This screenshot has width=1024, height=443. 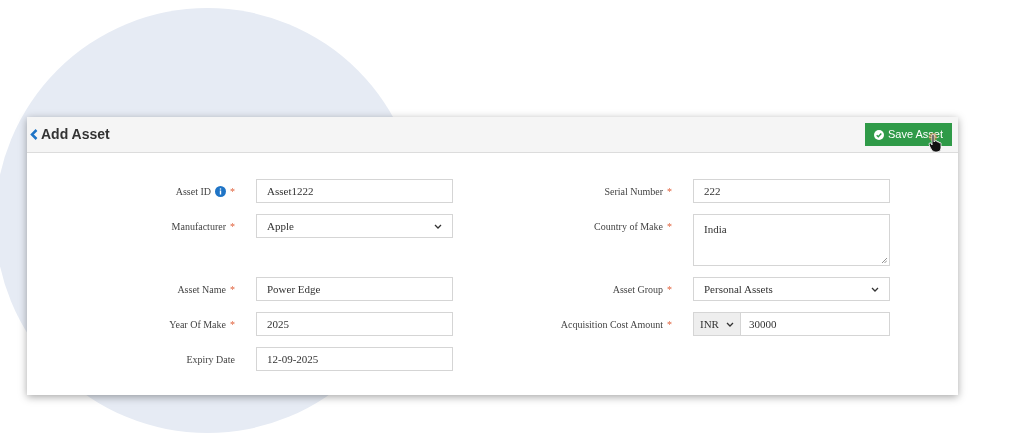 I want to click on amount-input: 30000, so click(x=763, y=324).